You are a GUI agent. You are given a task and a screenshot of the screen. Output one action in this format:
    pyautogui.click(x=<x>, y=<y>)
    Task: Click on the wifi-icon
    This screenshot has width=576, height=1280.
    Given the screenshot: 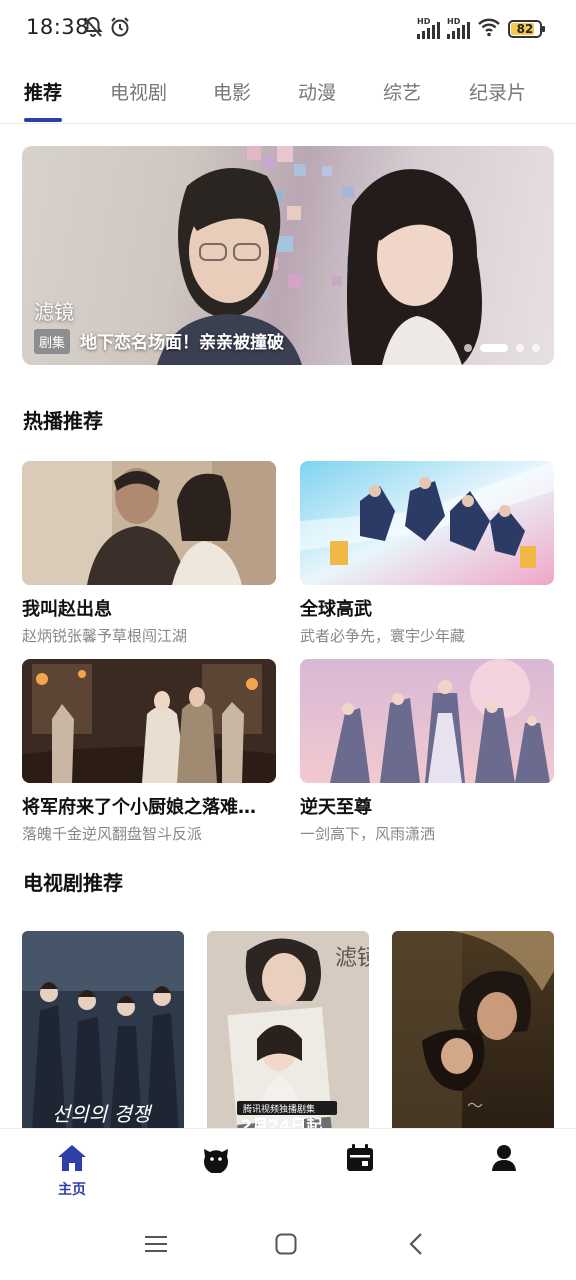 What is the action you would take?
    pyautogui.click(x=489, y=29)
    